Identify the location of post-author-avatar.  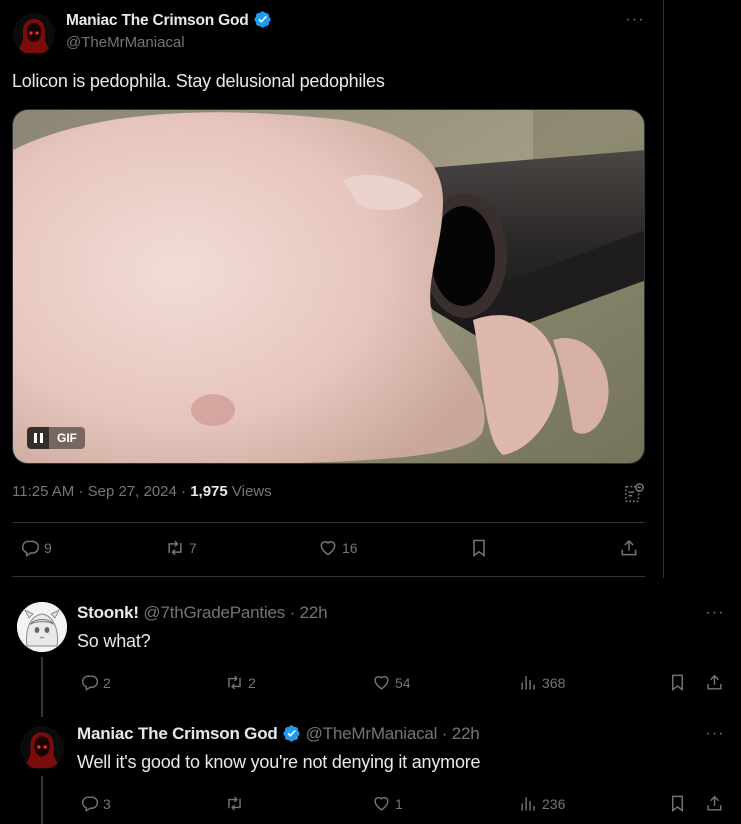
(34, 34).